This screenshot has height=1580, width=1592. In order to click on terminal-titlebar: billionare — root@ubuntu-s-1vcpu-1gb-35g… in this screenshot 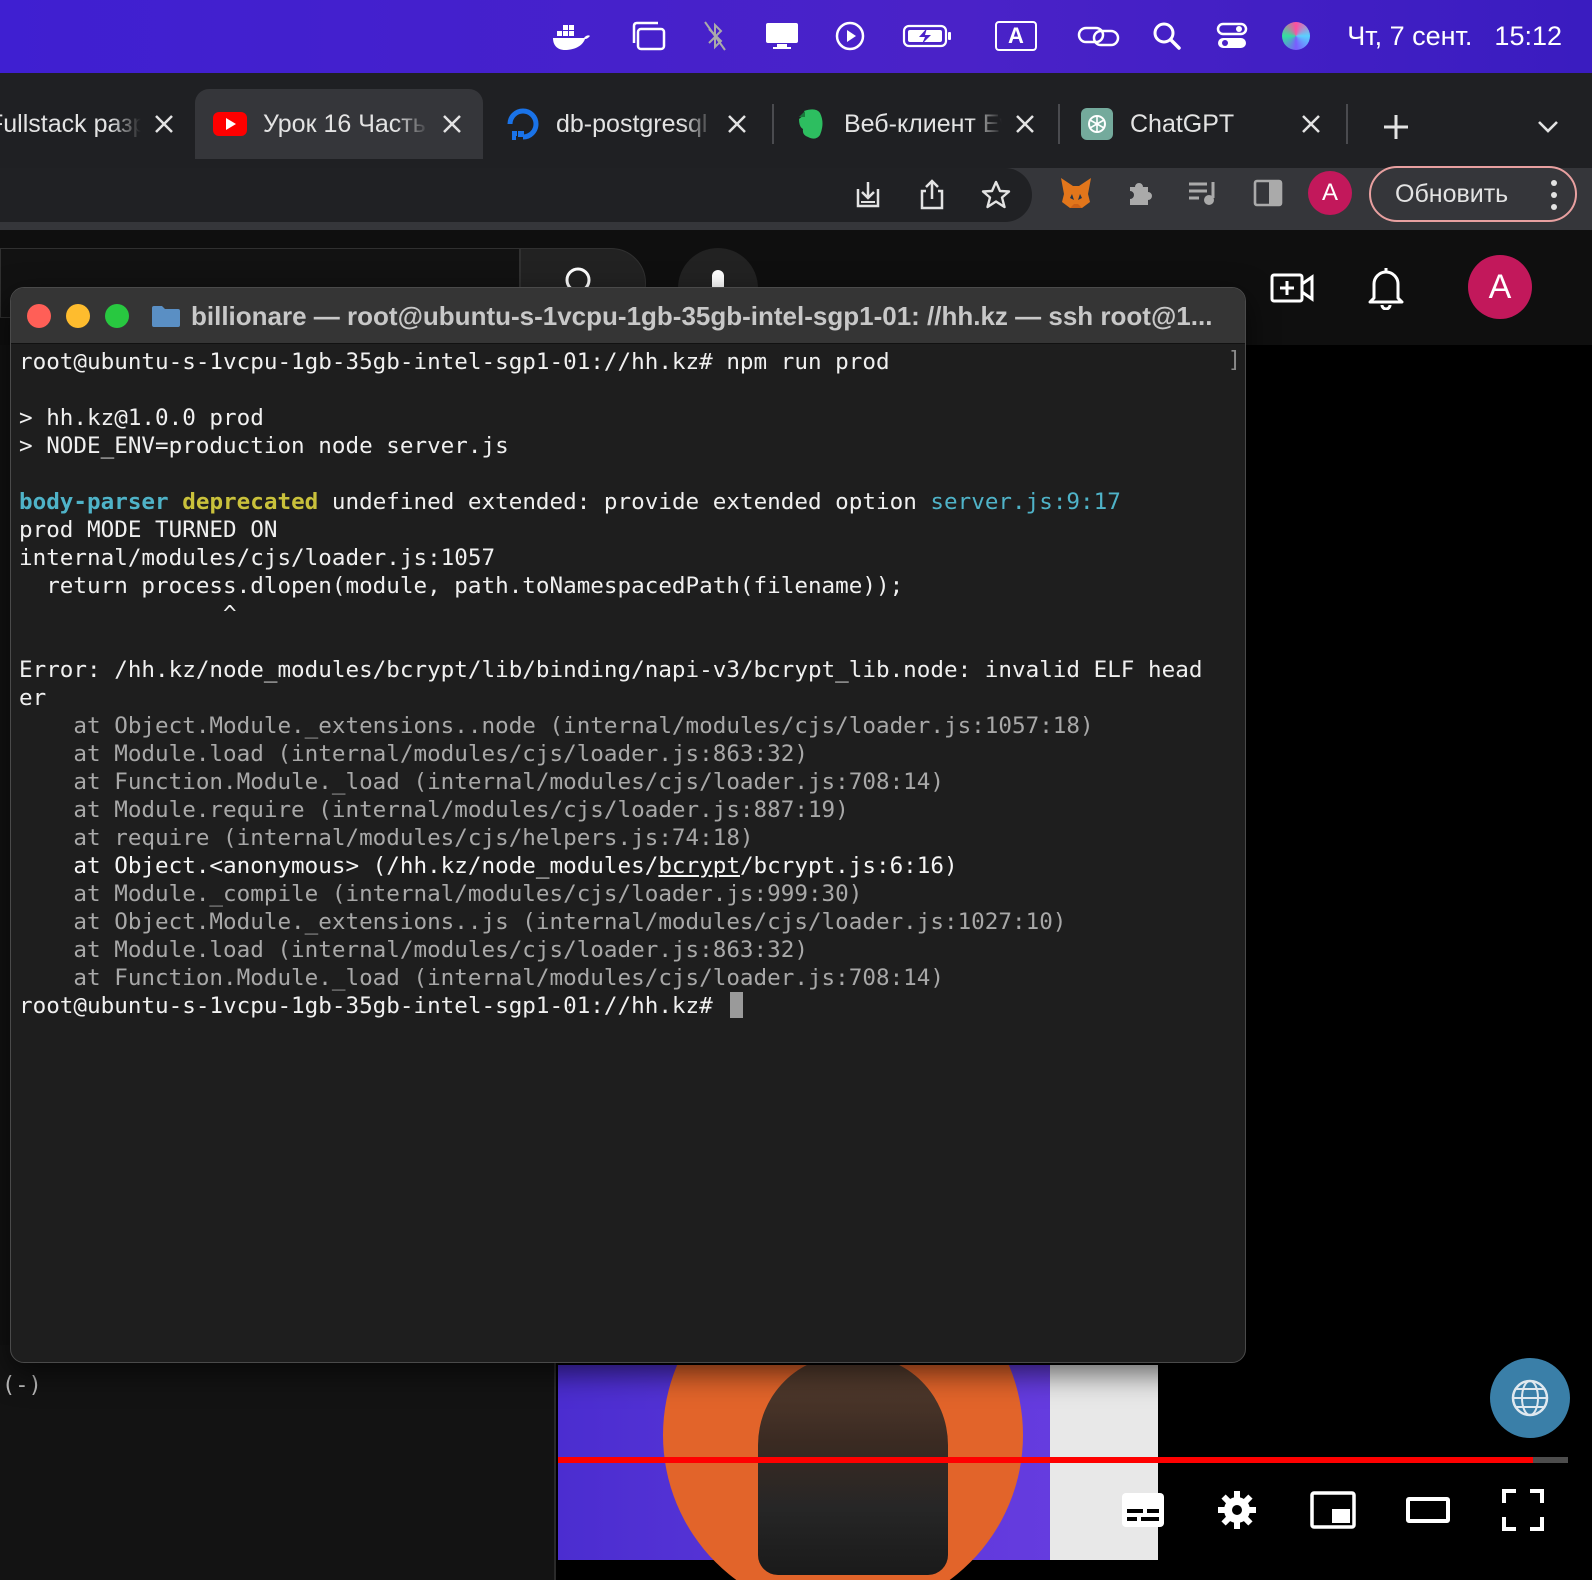, I will do `click(628, 316)`.